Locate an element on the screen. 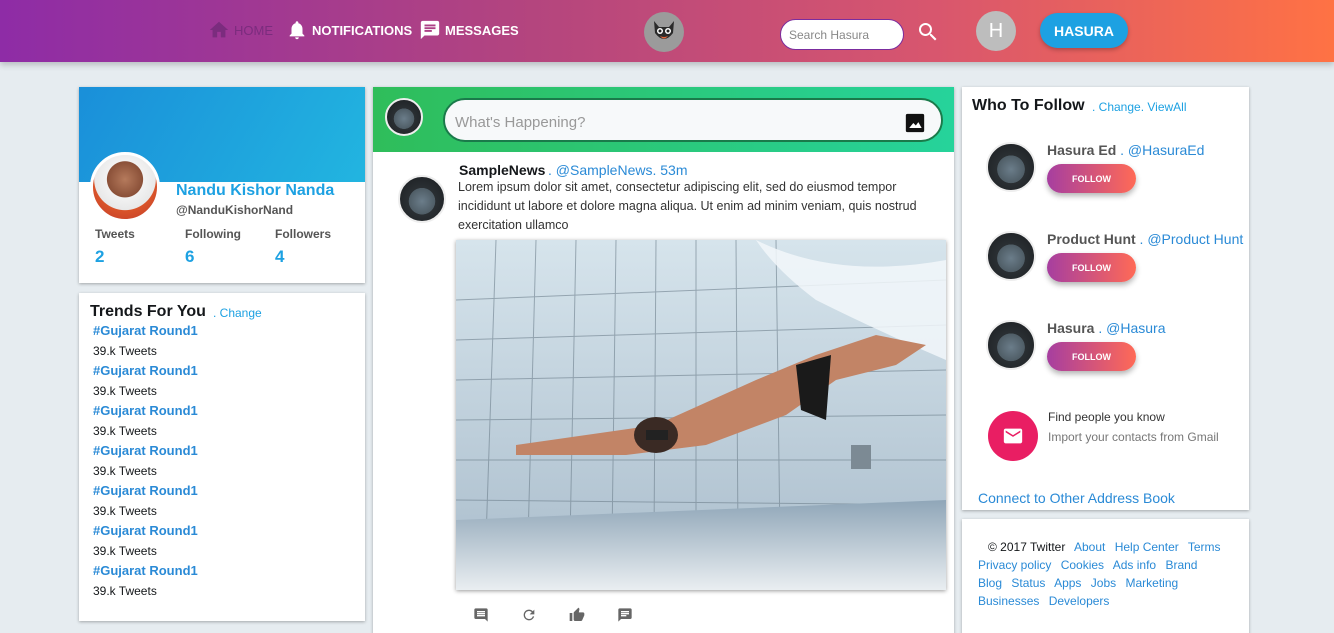 The image size is (1334, 633). composer-avatar is located at coordinates (404, 117).